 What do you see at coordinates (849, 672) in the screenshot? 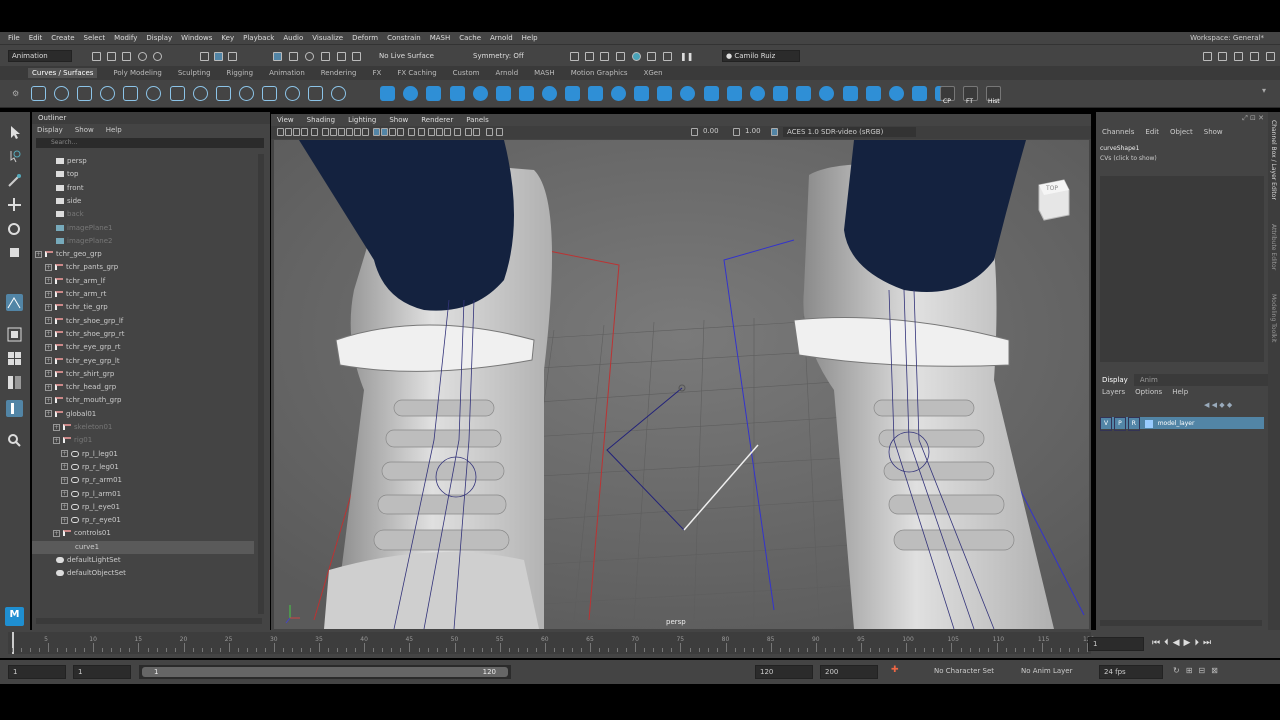
I see `end-frame-field: 200` at bounding box center [849, 672].